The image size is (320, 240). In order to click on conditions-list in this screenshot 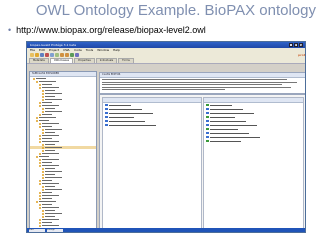, I will do `click(152, 115)`.